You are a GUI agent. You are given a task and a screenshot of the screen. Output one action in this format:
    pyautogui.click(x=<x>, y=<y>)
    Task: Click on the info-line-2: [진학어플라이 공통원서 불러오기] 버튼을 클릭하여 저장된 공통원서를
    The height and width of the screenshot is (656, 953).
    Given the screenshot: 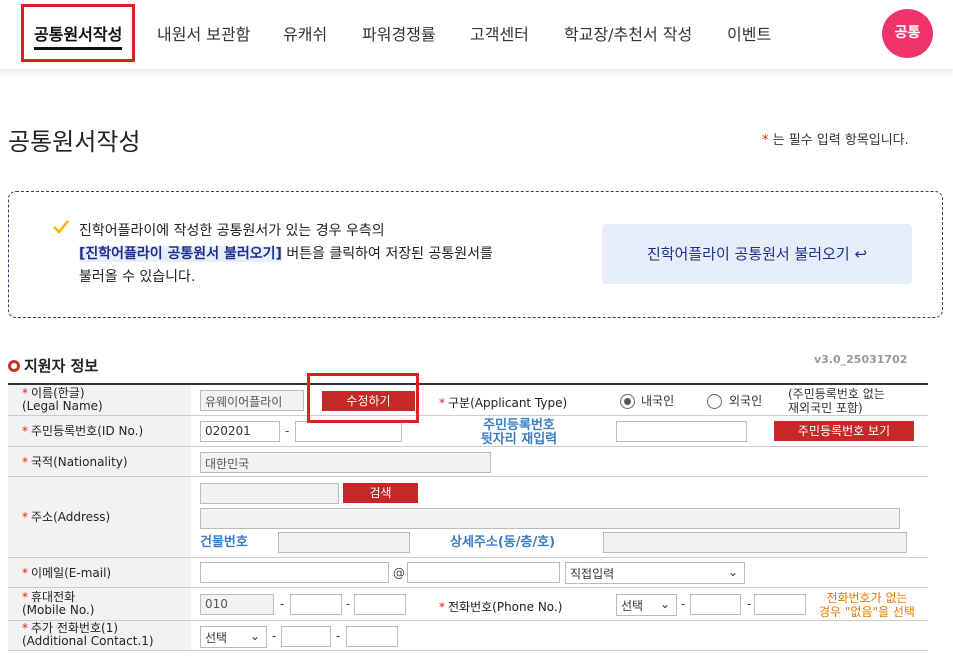 What is the action you would take?
    pyautogui.click(x=309, y=254)
    